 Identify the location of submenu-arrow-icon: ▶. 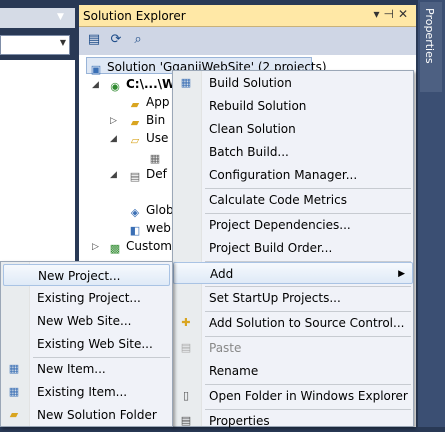
(401, 274).